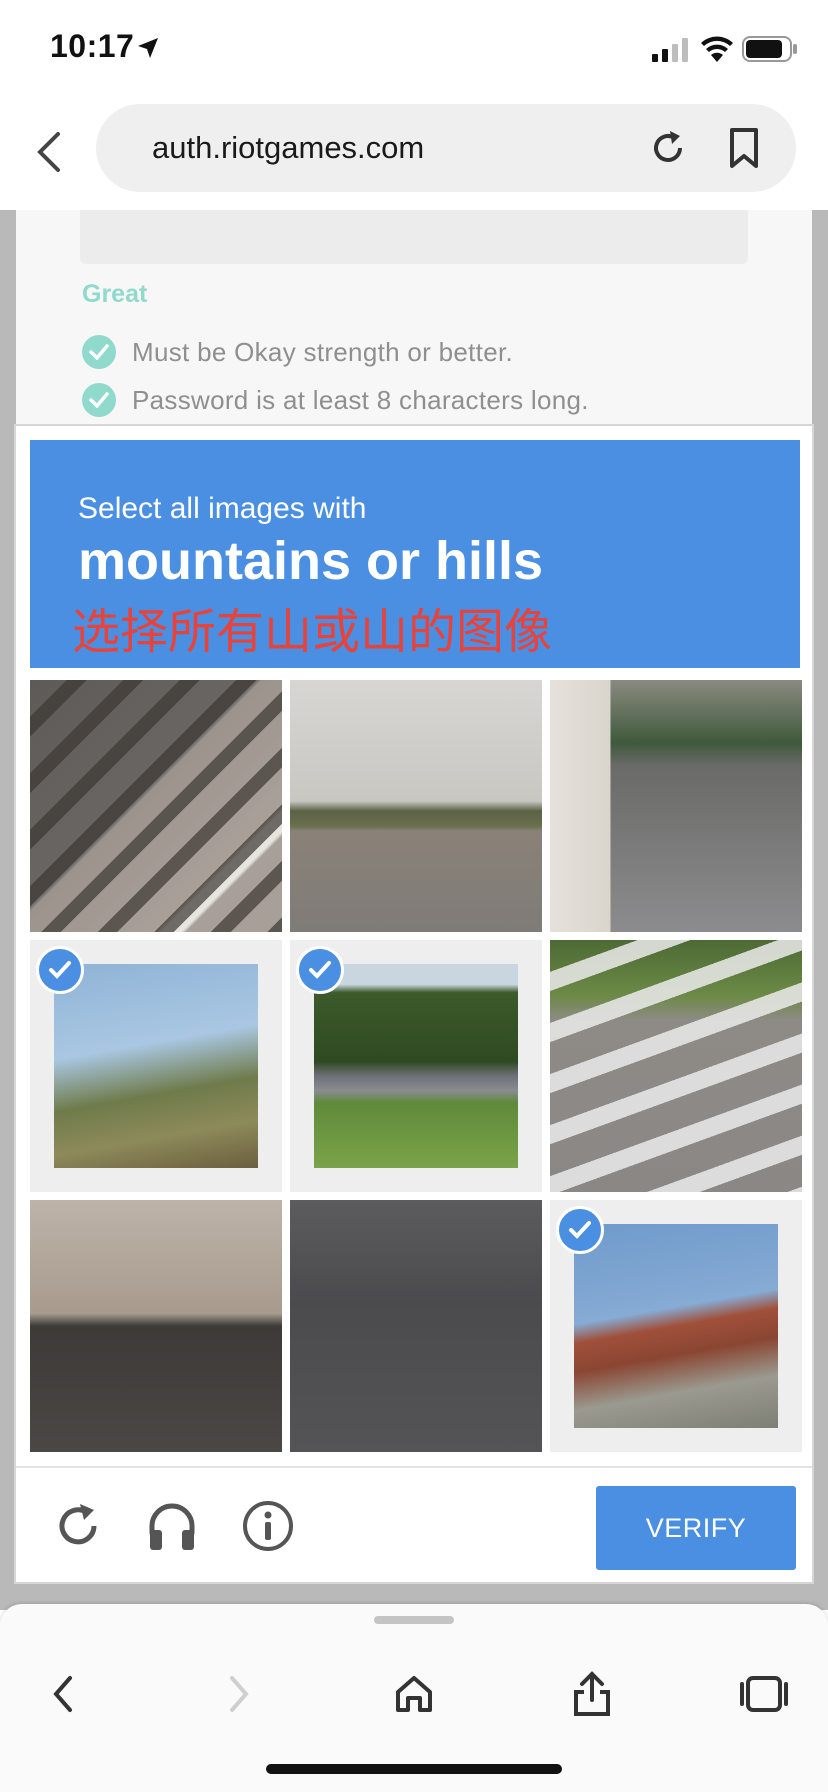 This screenshot has width=828, height=1792. I want to click on forward-icon, so click(238, 1694).